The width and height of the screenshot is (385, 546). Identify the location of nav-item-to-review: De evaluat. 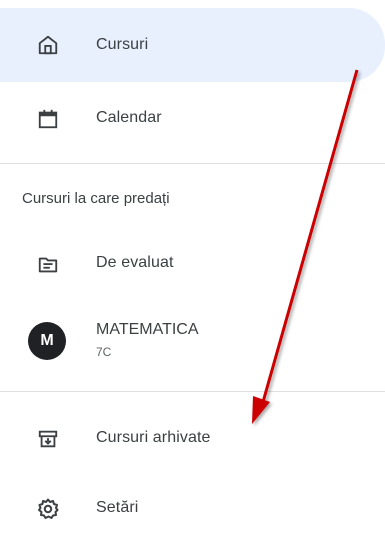
(192, 264).